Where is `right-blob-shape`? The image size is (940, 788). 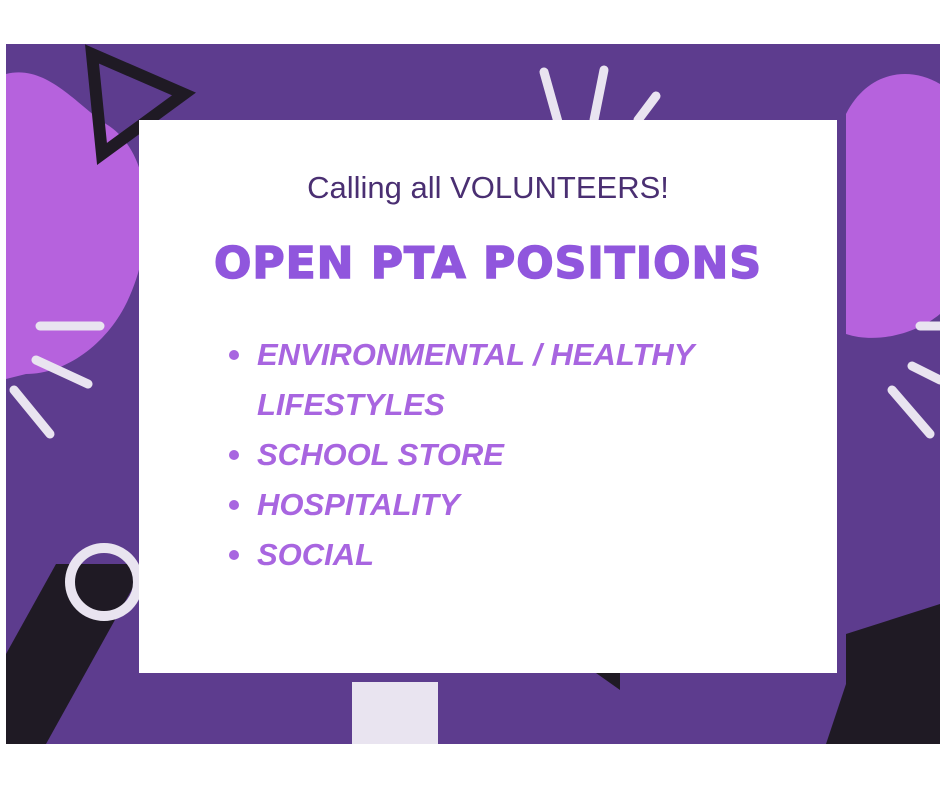
right-blob-shape is located at coordinates (893, 206).